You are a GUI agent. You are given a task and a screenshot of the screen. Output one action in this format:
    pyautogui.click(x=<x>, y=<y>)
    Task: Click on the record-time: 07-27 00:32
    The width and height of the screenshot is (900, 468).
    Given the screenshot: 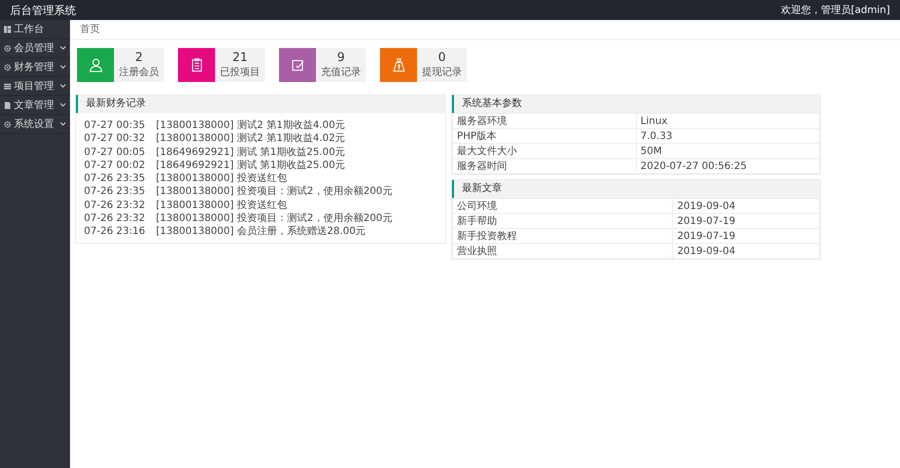 What is the action you would take?
    pyautogui.click(x=115, y=139)
    